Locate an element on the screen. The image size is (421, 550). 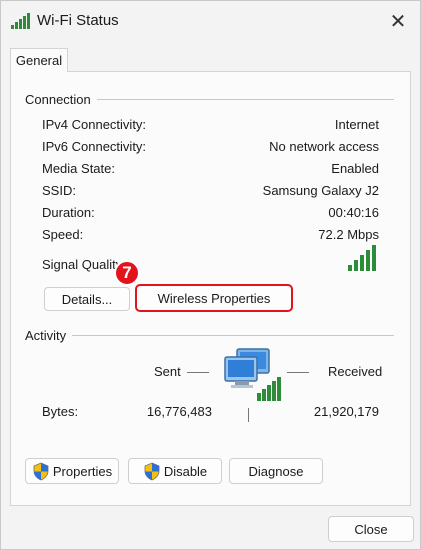
sent-line is located at coordinates (198, 372).